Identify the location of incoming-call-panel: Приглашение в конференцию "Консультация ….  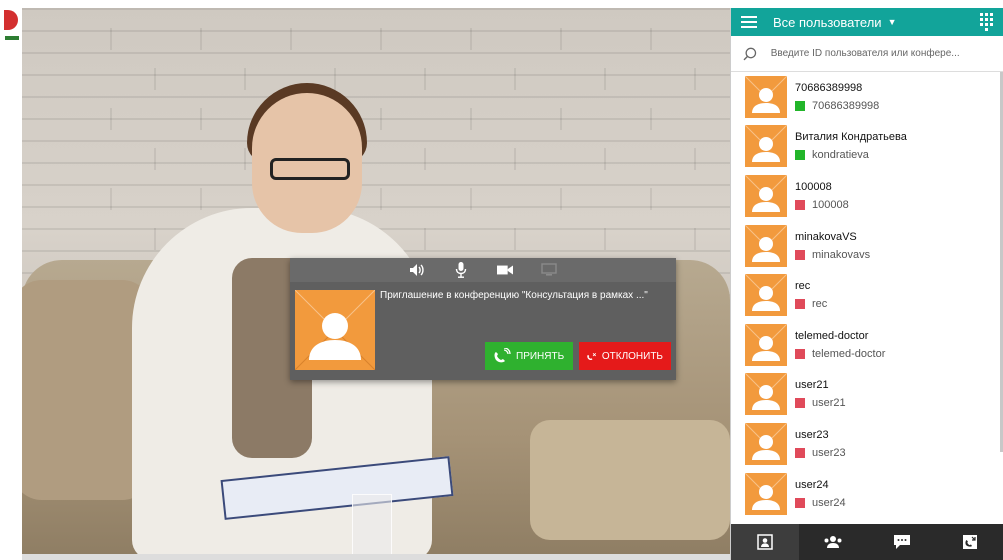
(483, 319).